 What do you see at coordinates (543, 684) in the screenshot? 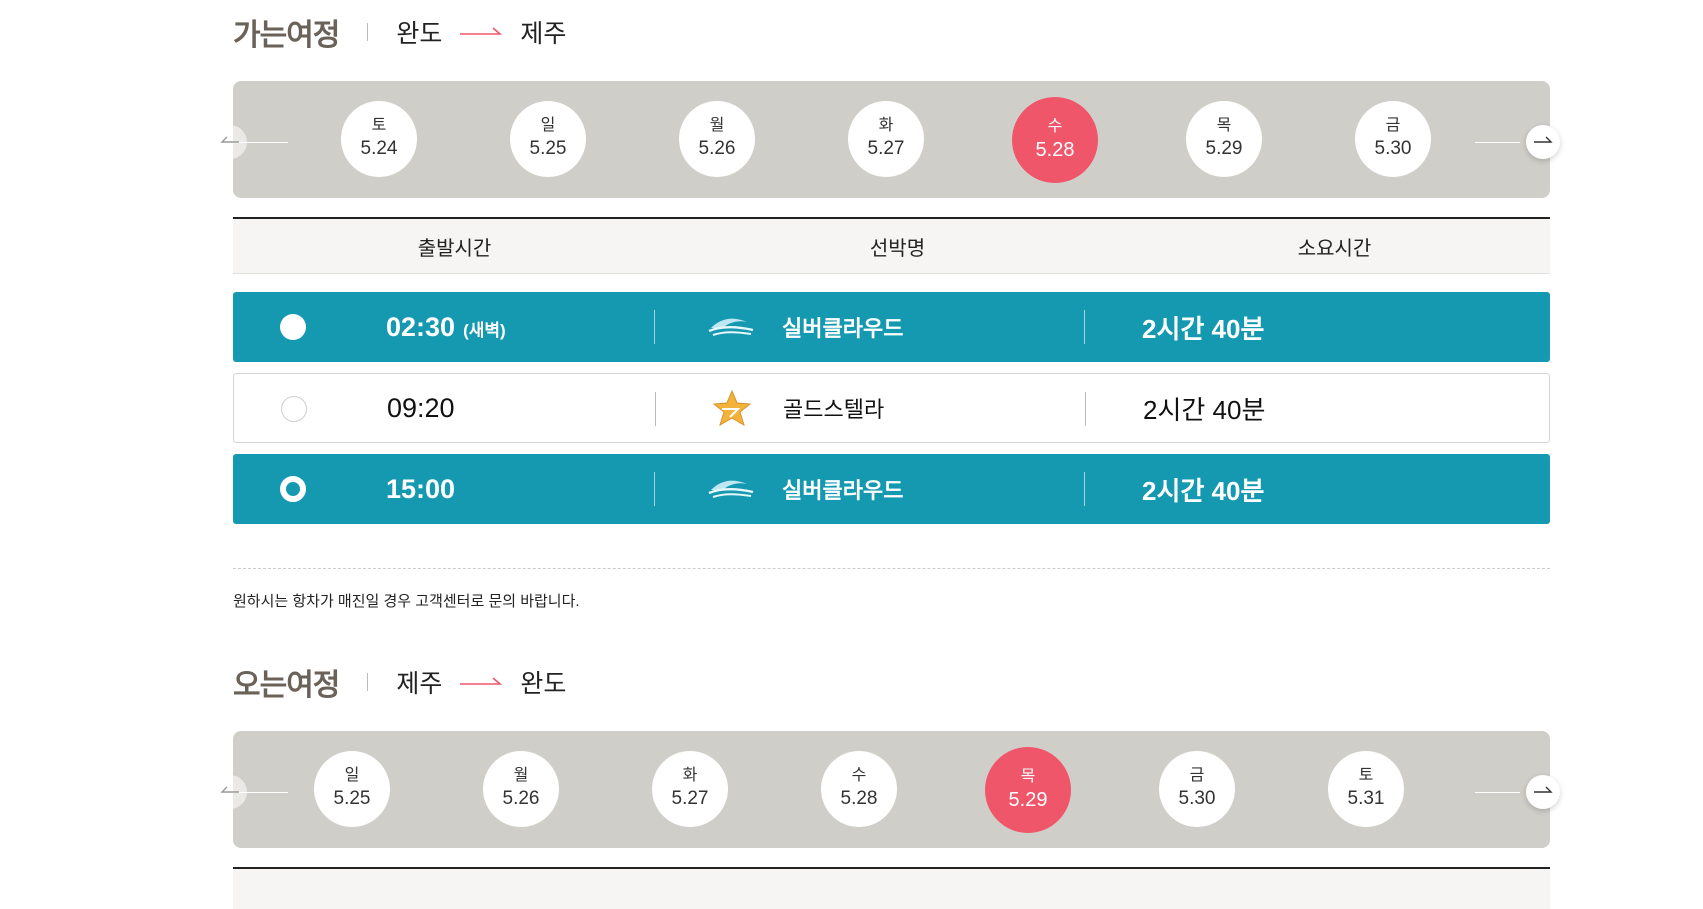
I see `return-to: 완도` at bounding box center [543, 684].